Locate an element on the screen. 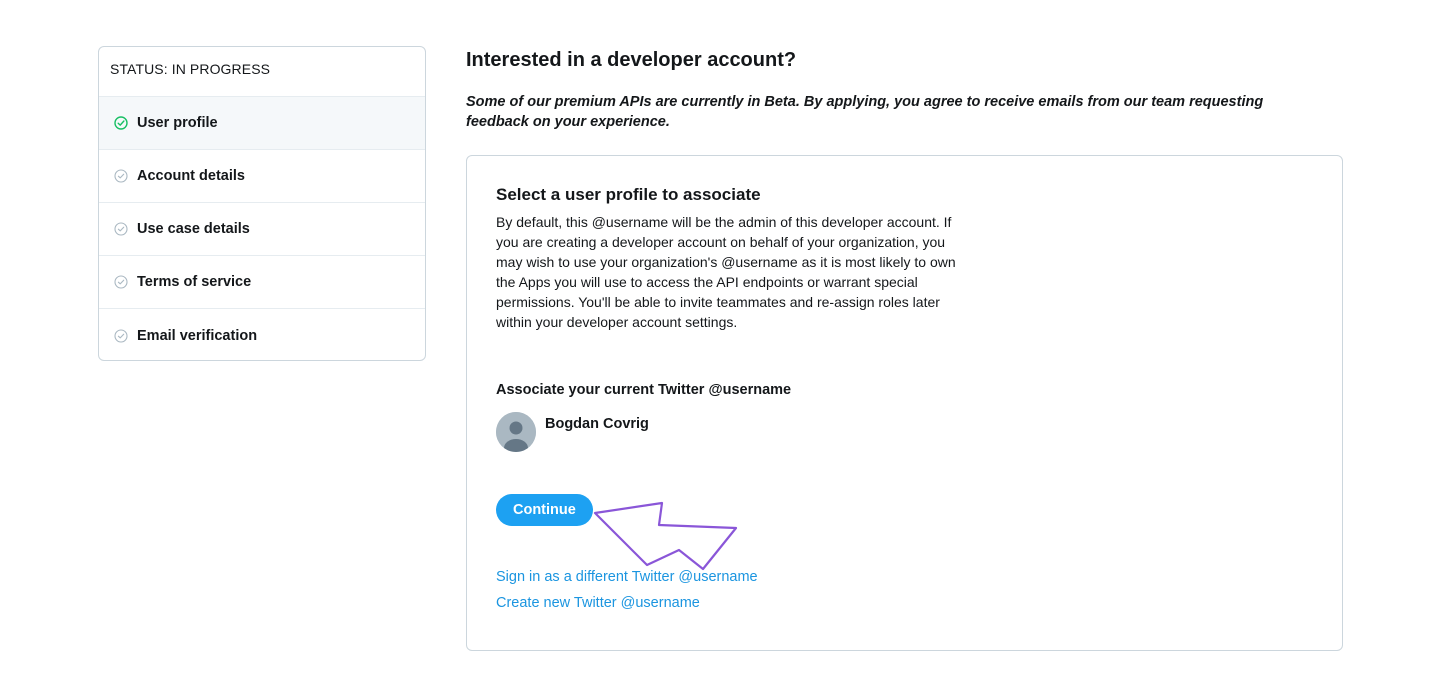 This screenshot has width=1440, height=700. step-account-details: Account details is located at coordinates (262, 176).